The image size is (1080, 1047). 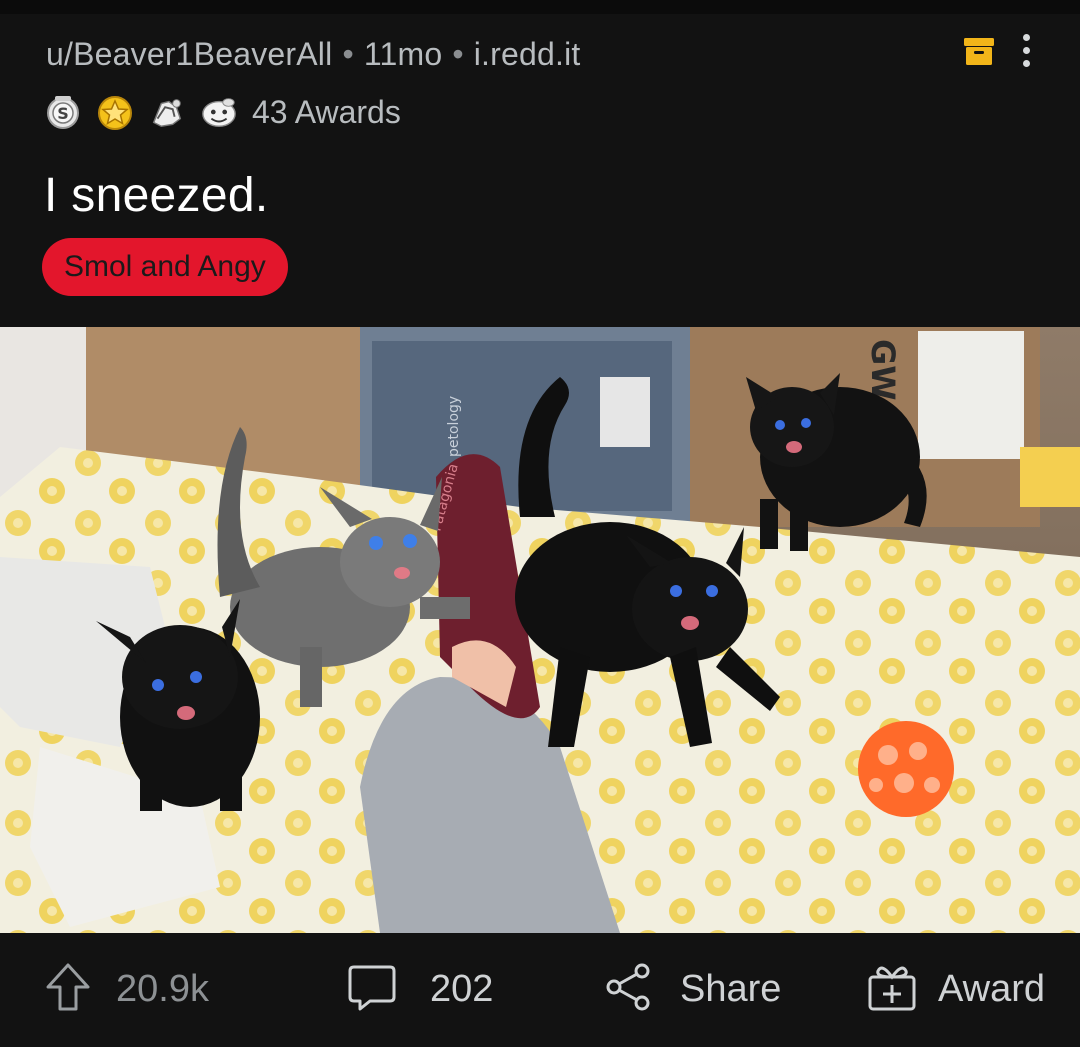 I want to click on more-options-icon, so click(x=1026, y=52).